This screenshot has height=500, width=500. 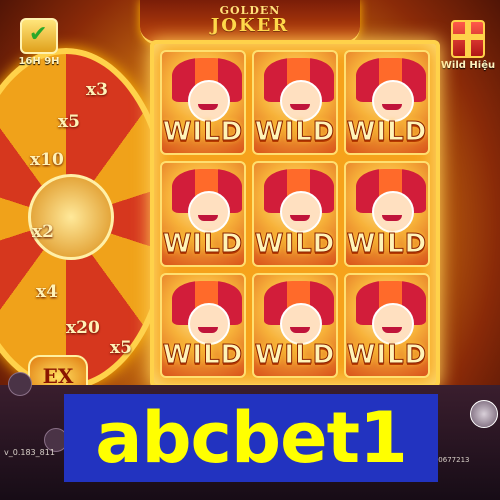 What do you see at coordinates (47, 292) in the screenshot?
I see `wheel-multiplier: x4` at bounding box center [47, 292].